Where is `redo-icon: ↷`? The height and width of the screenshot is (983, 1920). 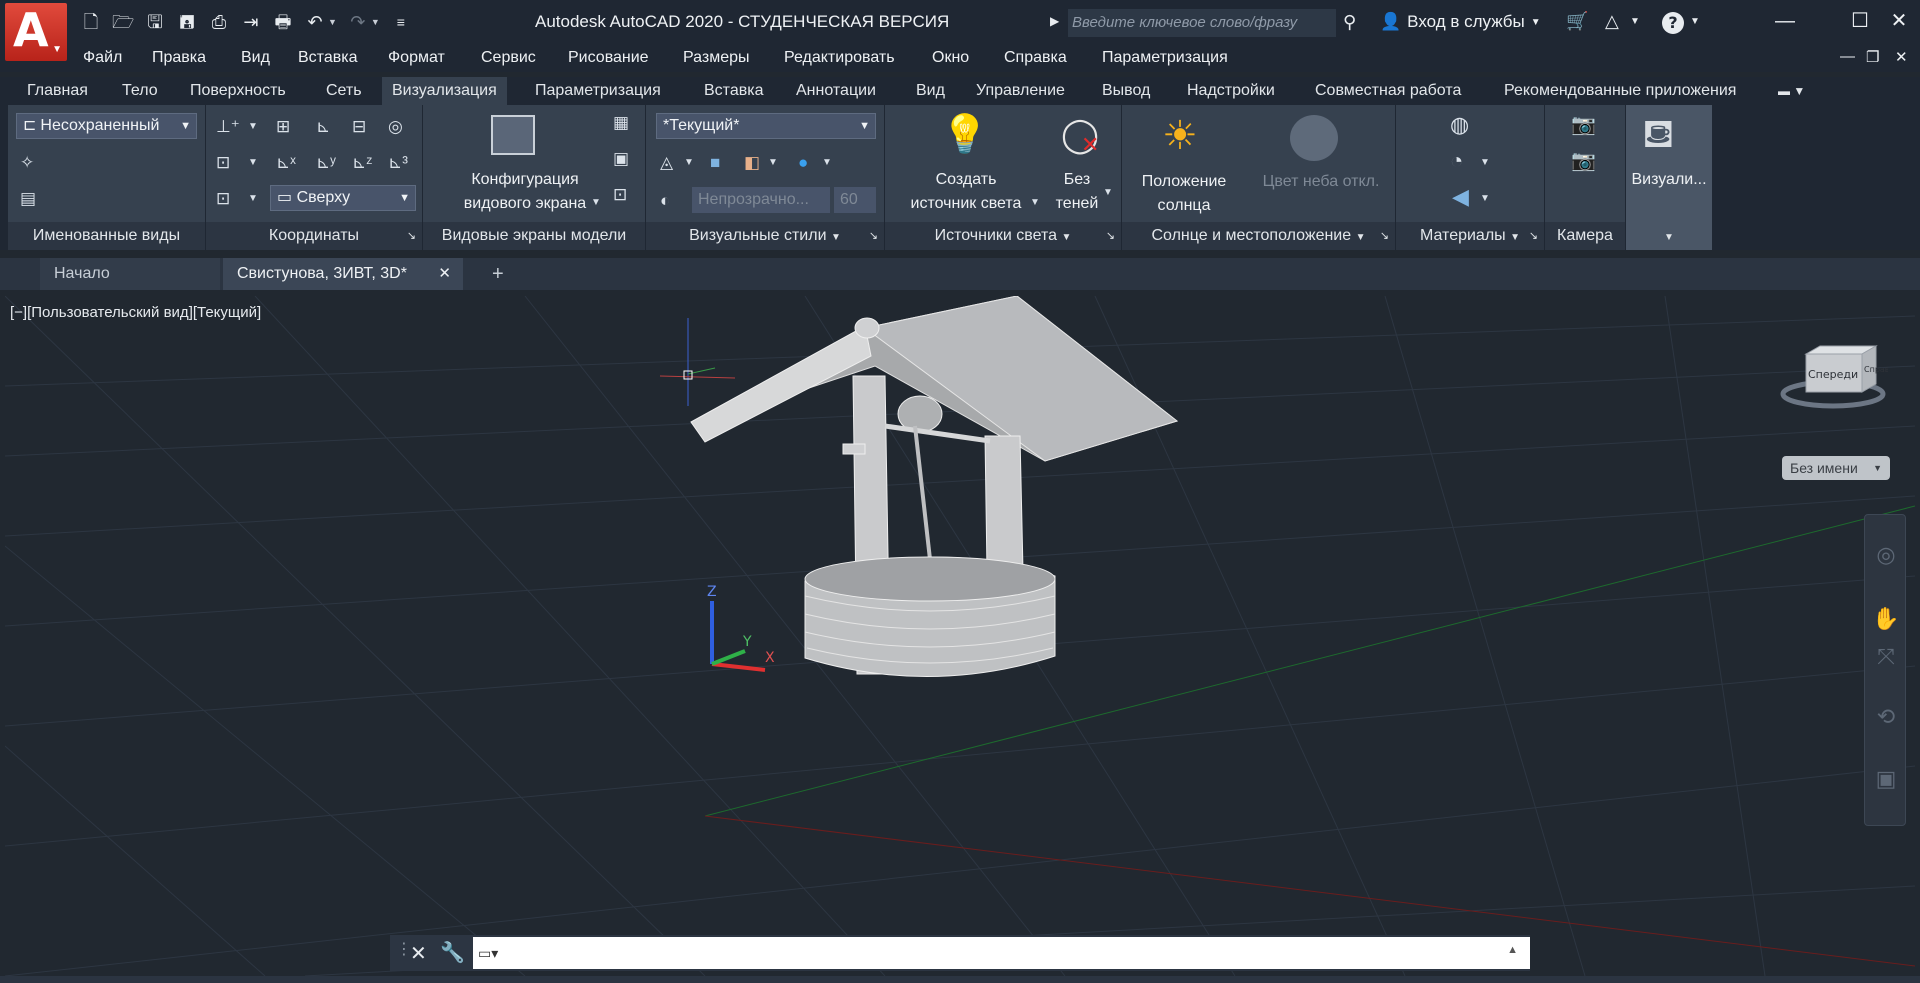 redo-icon: ↷ is located at coordinates (358, 22).